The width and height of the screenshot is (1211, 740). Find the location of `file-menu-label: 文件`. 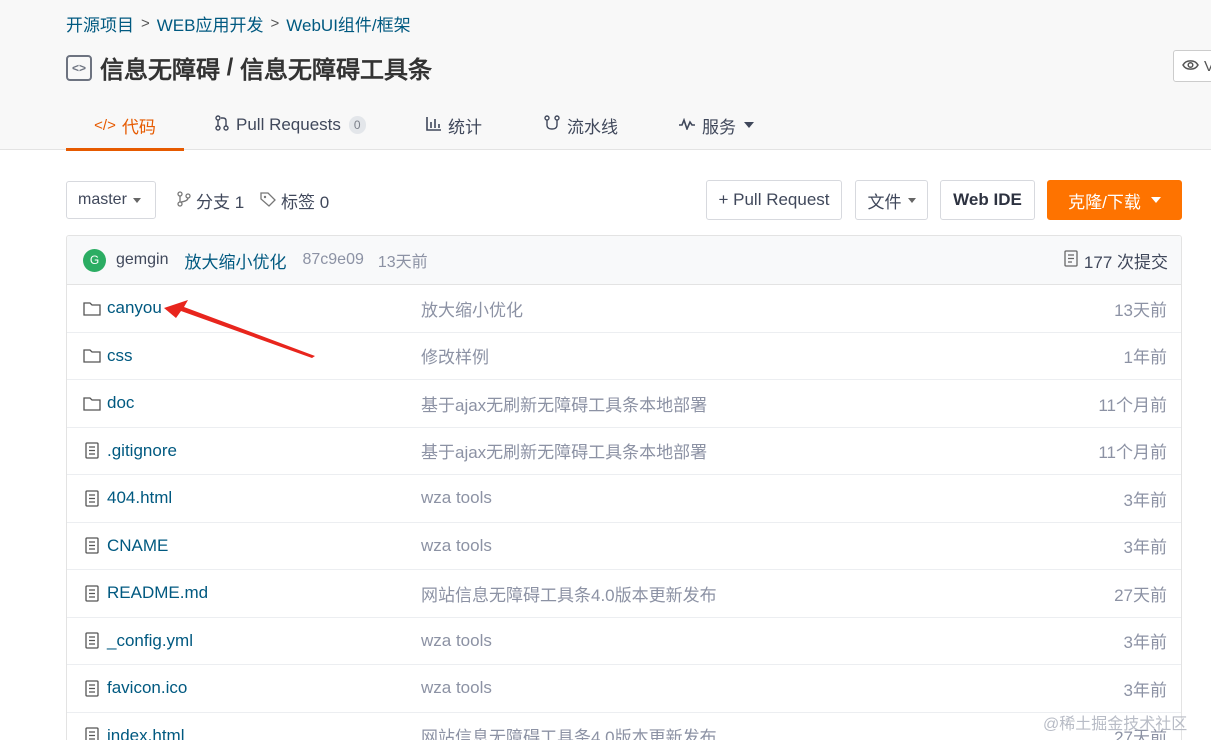

file-menu-label: 文件 is located at coordinates (884, 202).